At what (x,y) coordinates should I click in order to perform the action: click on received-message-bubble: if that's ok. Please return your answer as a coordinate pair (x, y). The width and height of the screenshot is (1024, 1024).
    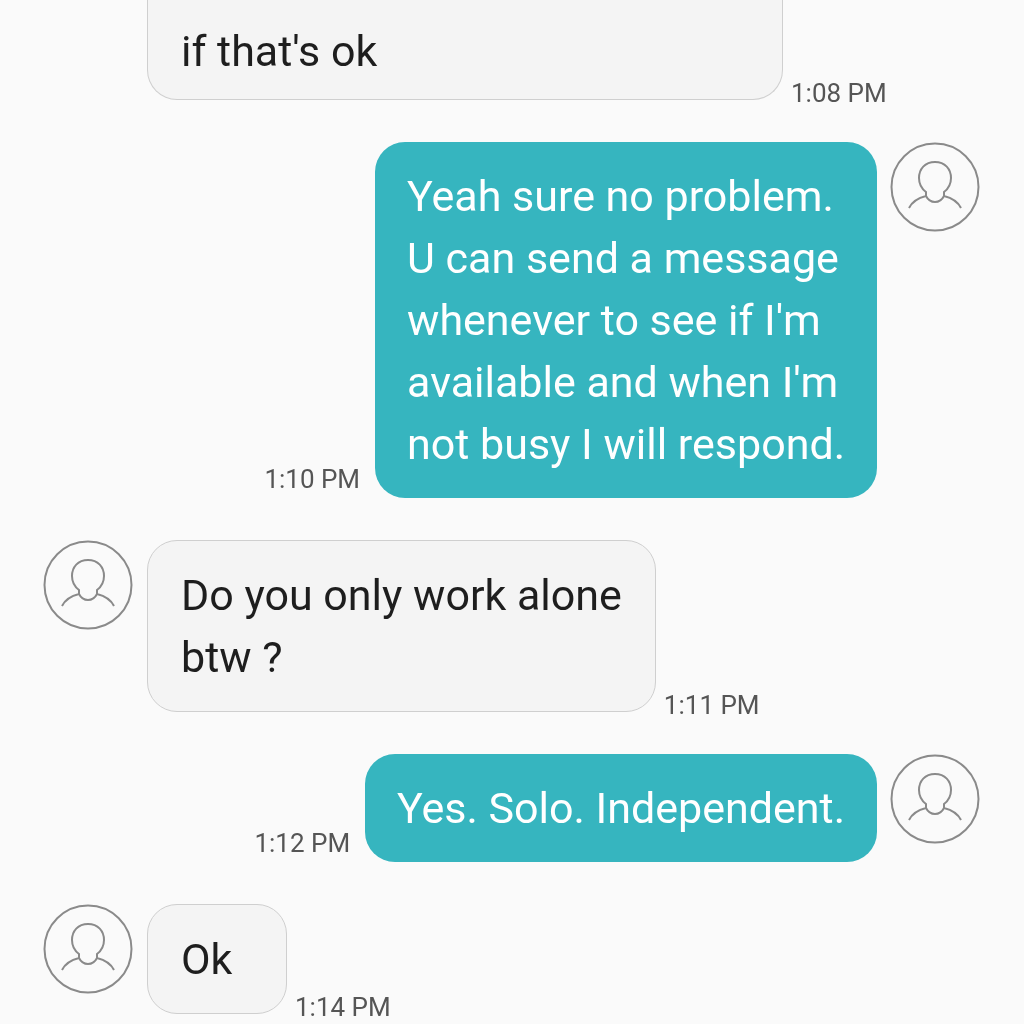
    Looking at the image, I should click on (465, 50).